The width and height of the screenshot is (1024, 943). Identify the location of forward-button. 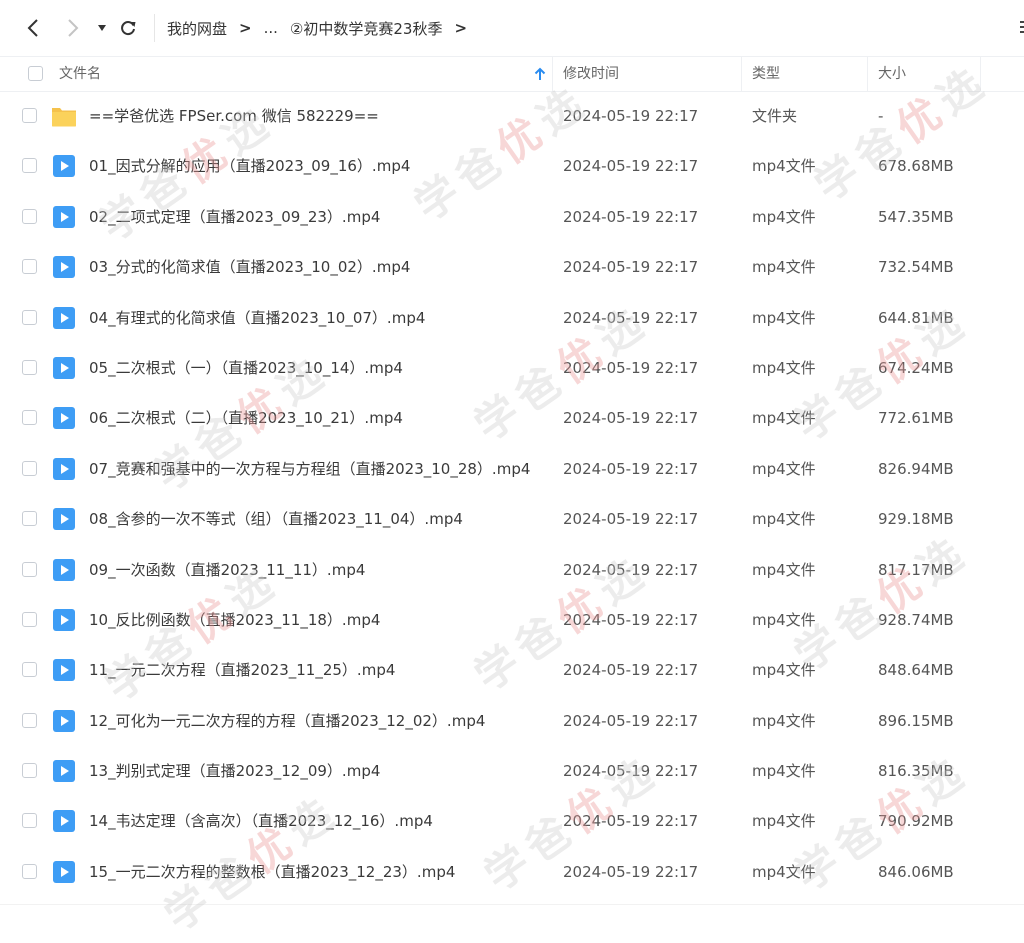
(73, 28).